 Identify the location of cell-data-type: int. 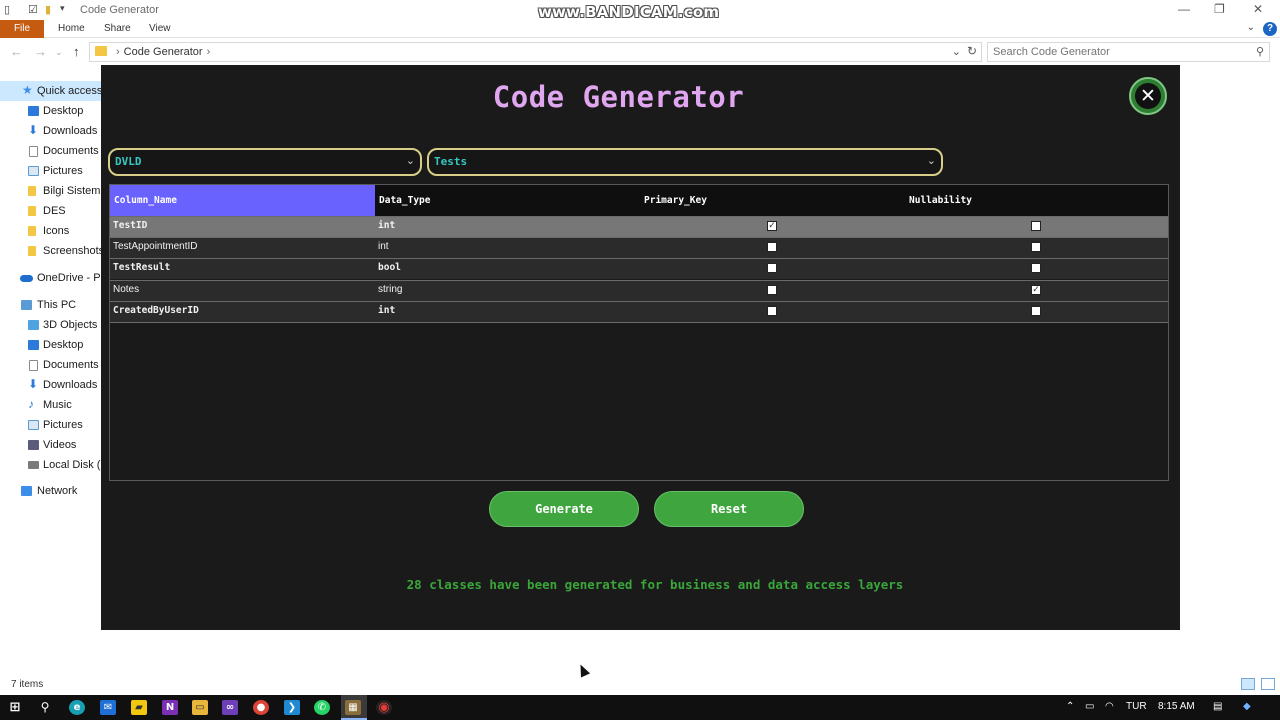
(387, 225).